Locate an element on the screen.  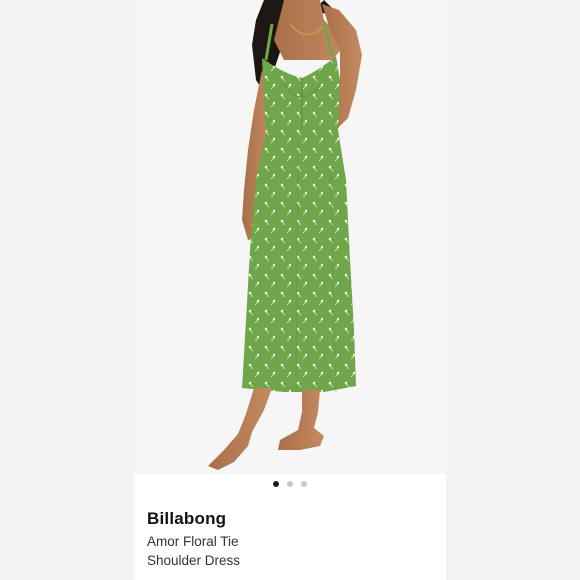
carousel-dots is located at coordinates (290, 484).